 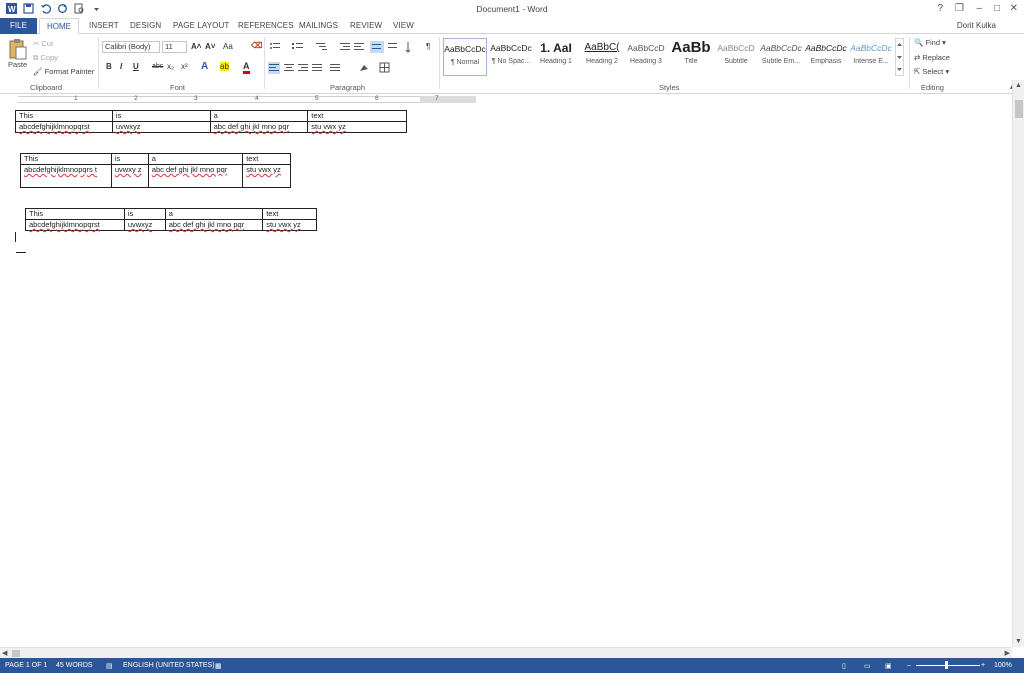 I want to click on tab-file: FILE, so click(x=18, y=26).